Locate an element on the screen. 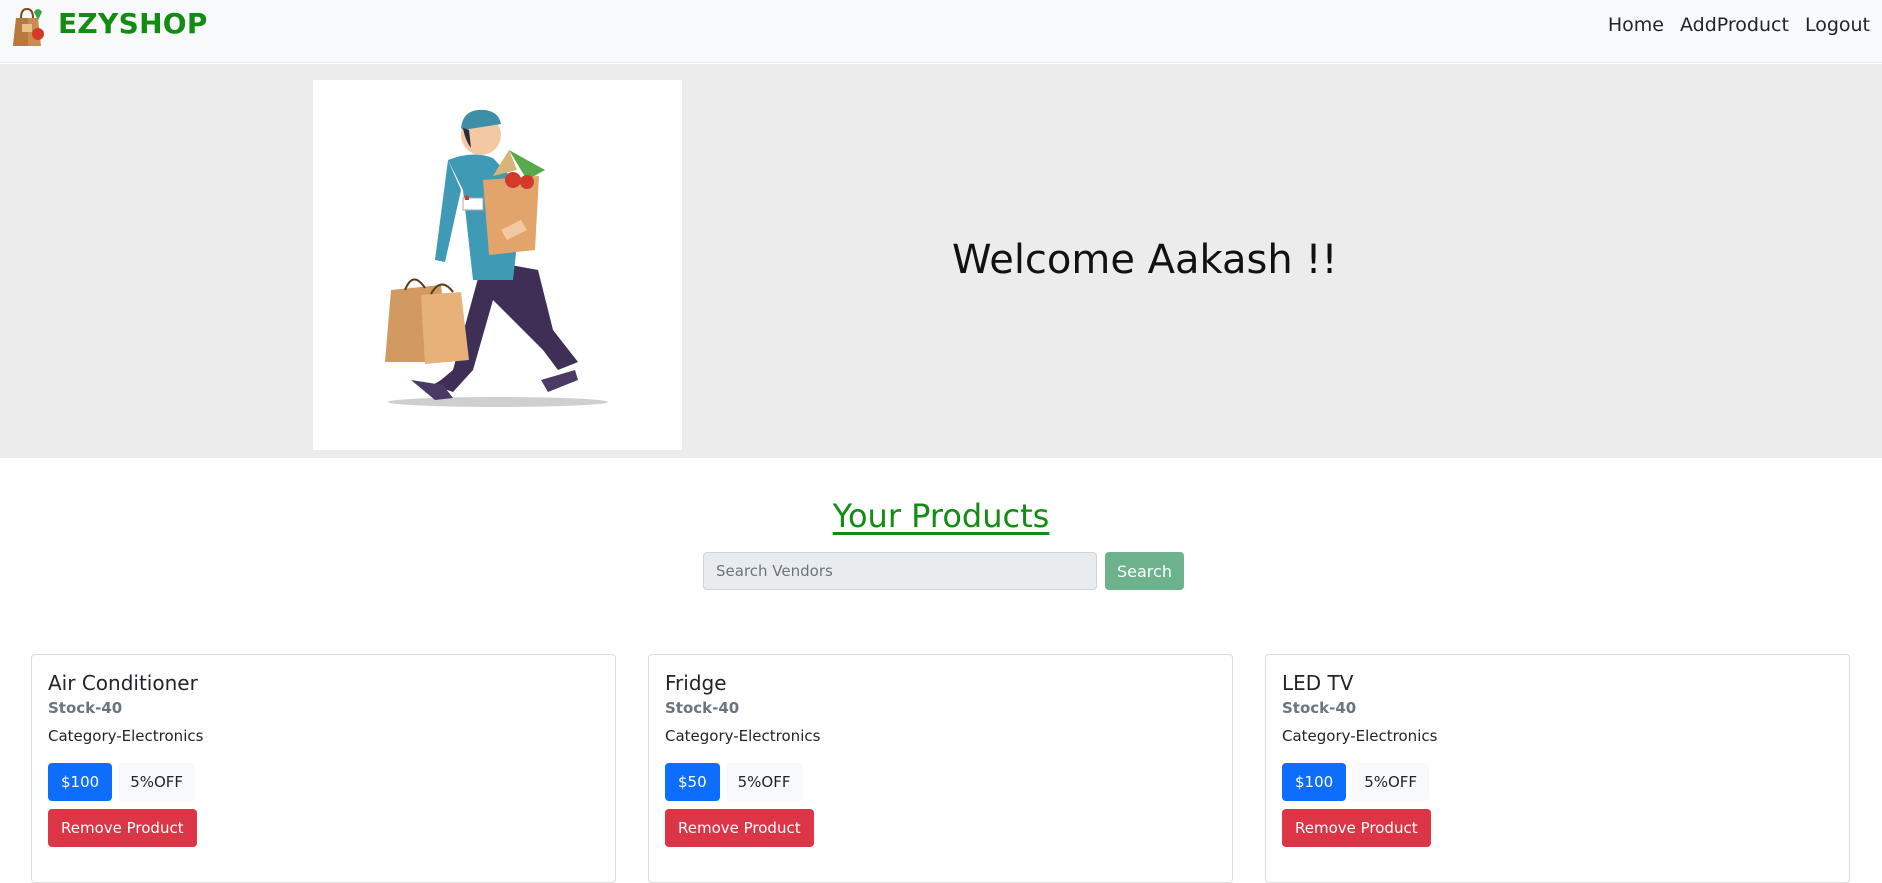 This screenshot has height=883, width=1882. price-button: $50 is located at coordinates (692, 782).